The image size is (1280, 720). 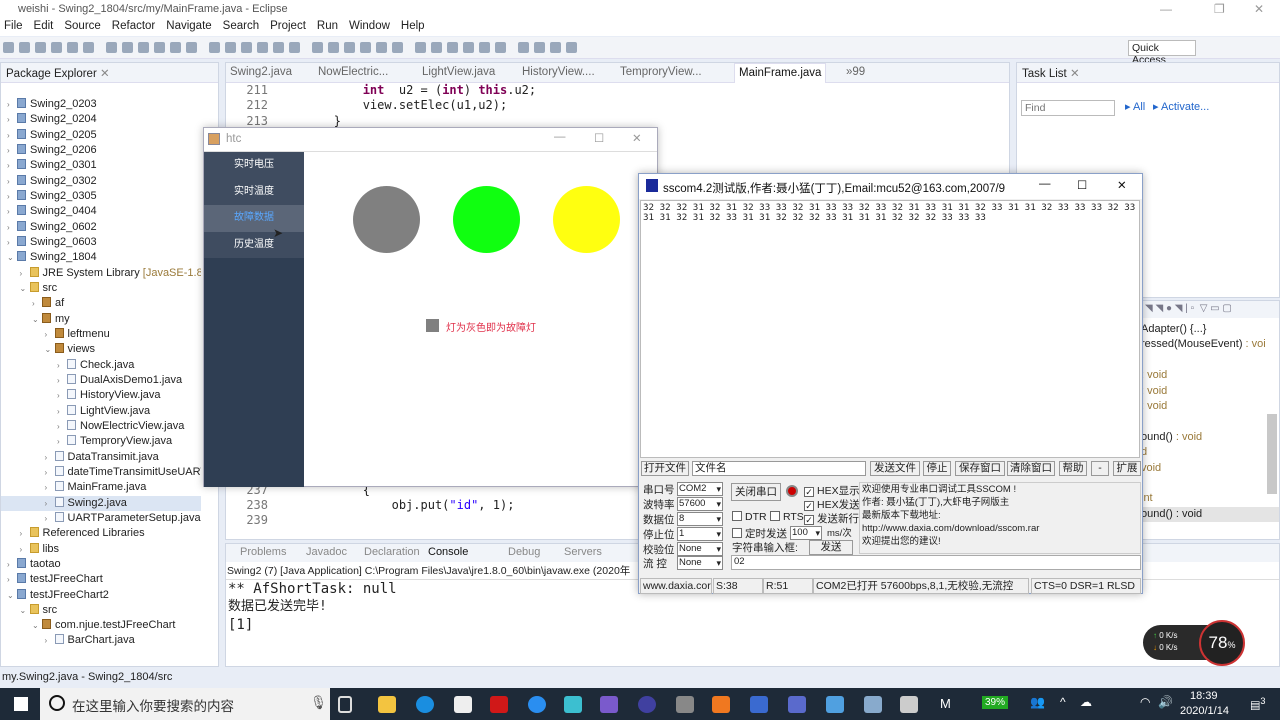 What do you see at coordinates (700, 534) in the screenshot?
I see `stop-bits-select: 1` at bounding box center [700, 534].